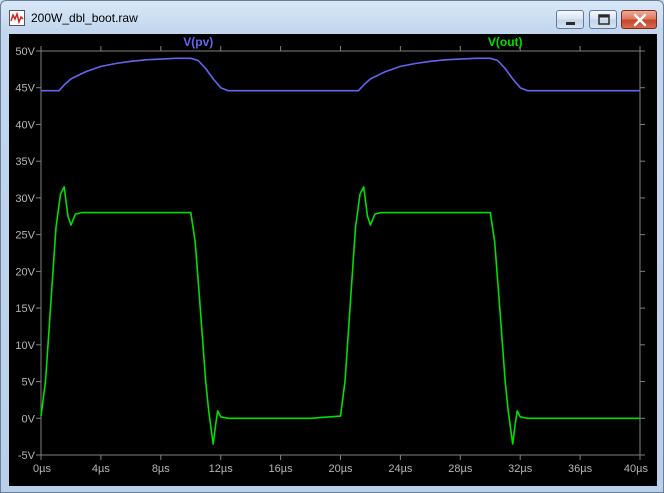 This screenshot has height=493, width=664. I want to click on y-tick-label: 25V, so click(25, 236).